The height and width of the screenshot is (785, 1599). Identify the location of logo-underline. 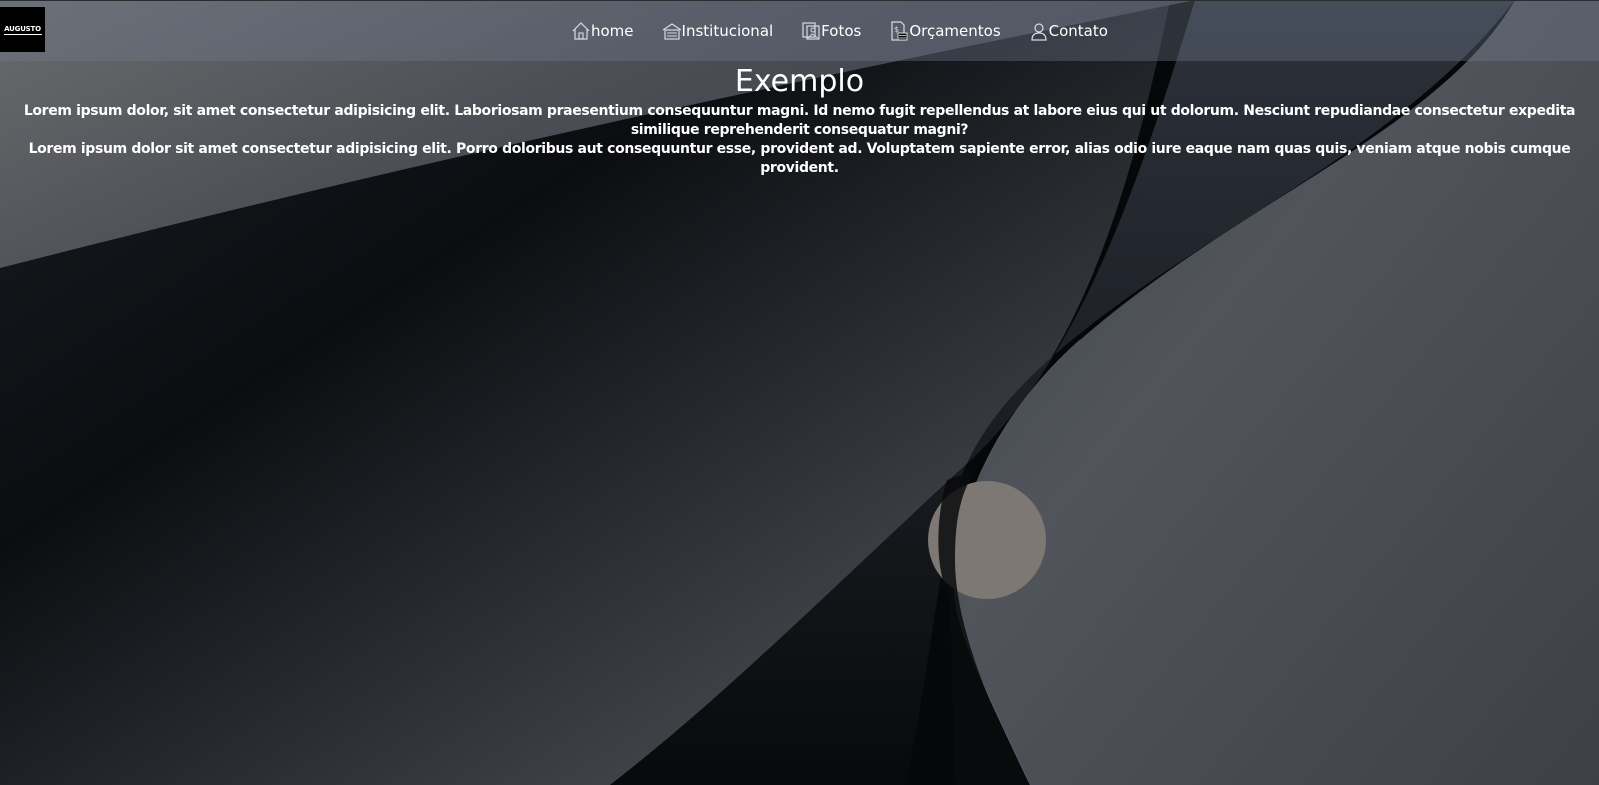
(22, 34).